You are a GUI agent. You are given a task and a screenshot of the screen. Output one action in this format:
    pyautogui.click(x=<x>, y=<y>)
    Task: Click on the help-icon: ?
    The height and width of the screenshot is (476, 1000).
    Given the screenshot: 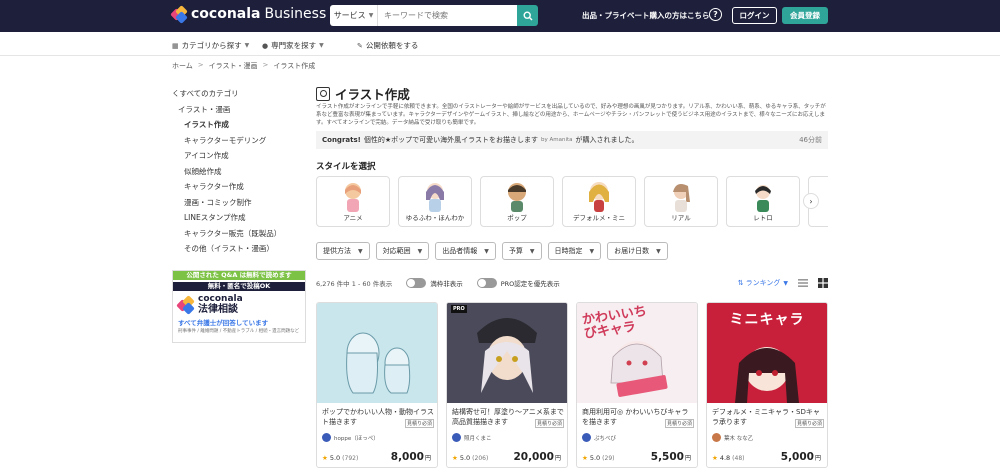 What is the action you would take?
    pyautogui.click(x=715, y=14)
    